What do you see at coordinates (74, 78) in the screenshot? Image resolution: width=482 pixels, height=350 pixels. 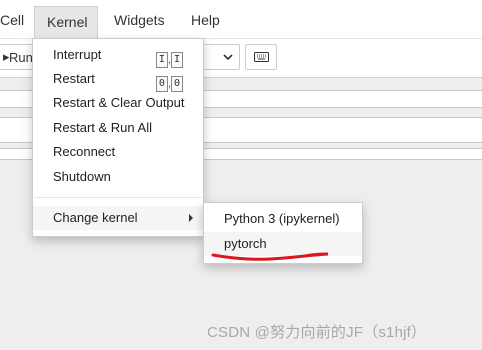 I see `menu-item-label: Restart` at bounding box center [74, 78].